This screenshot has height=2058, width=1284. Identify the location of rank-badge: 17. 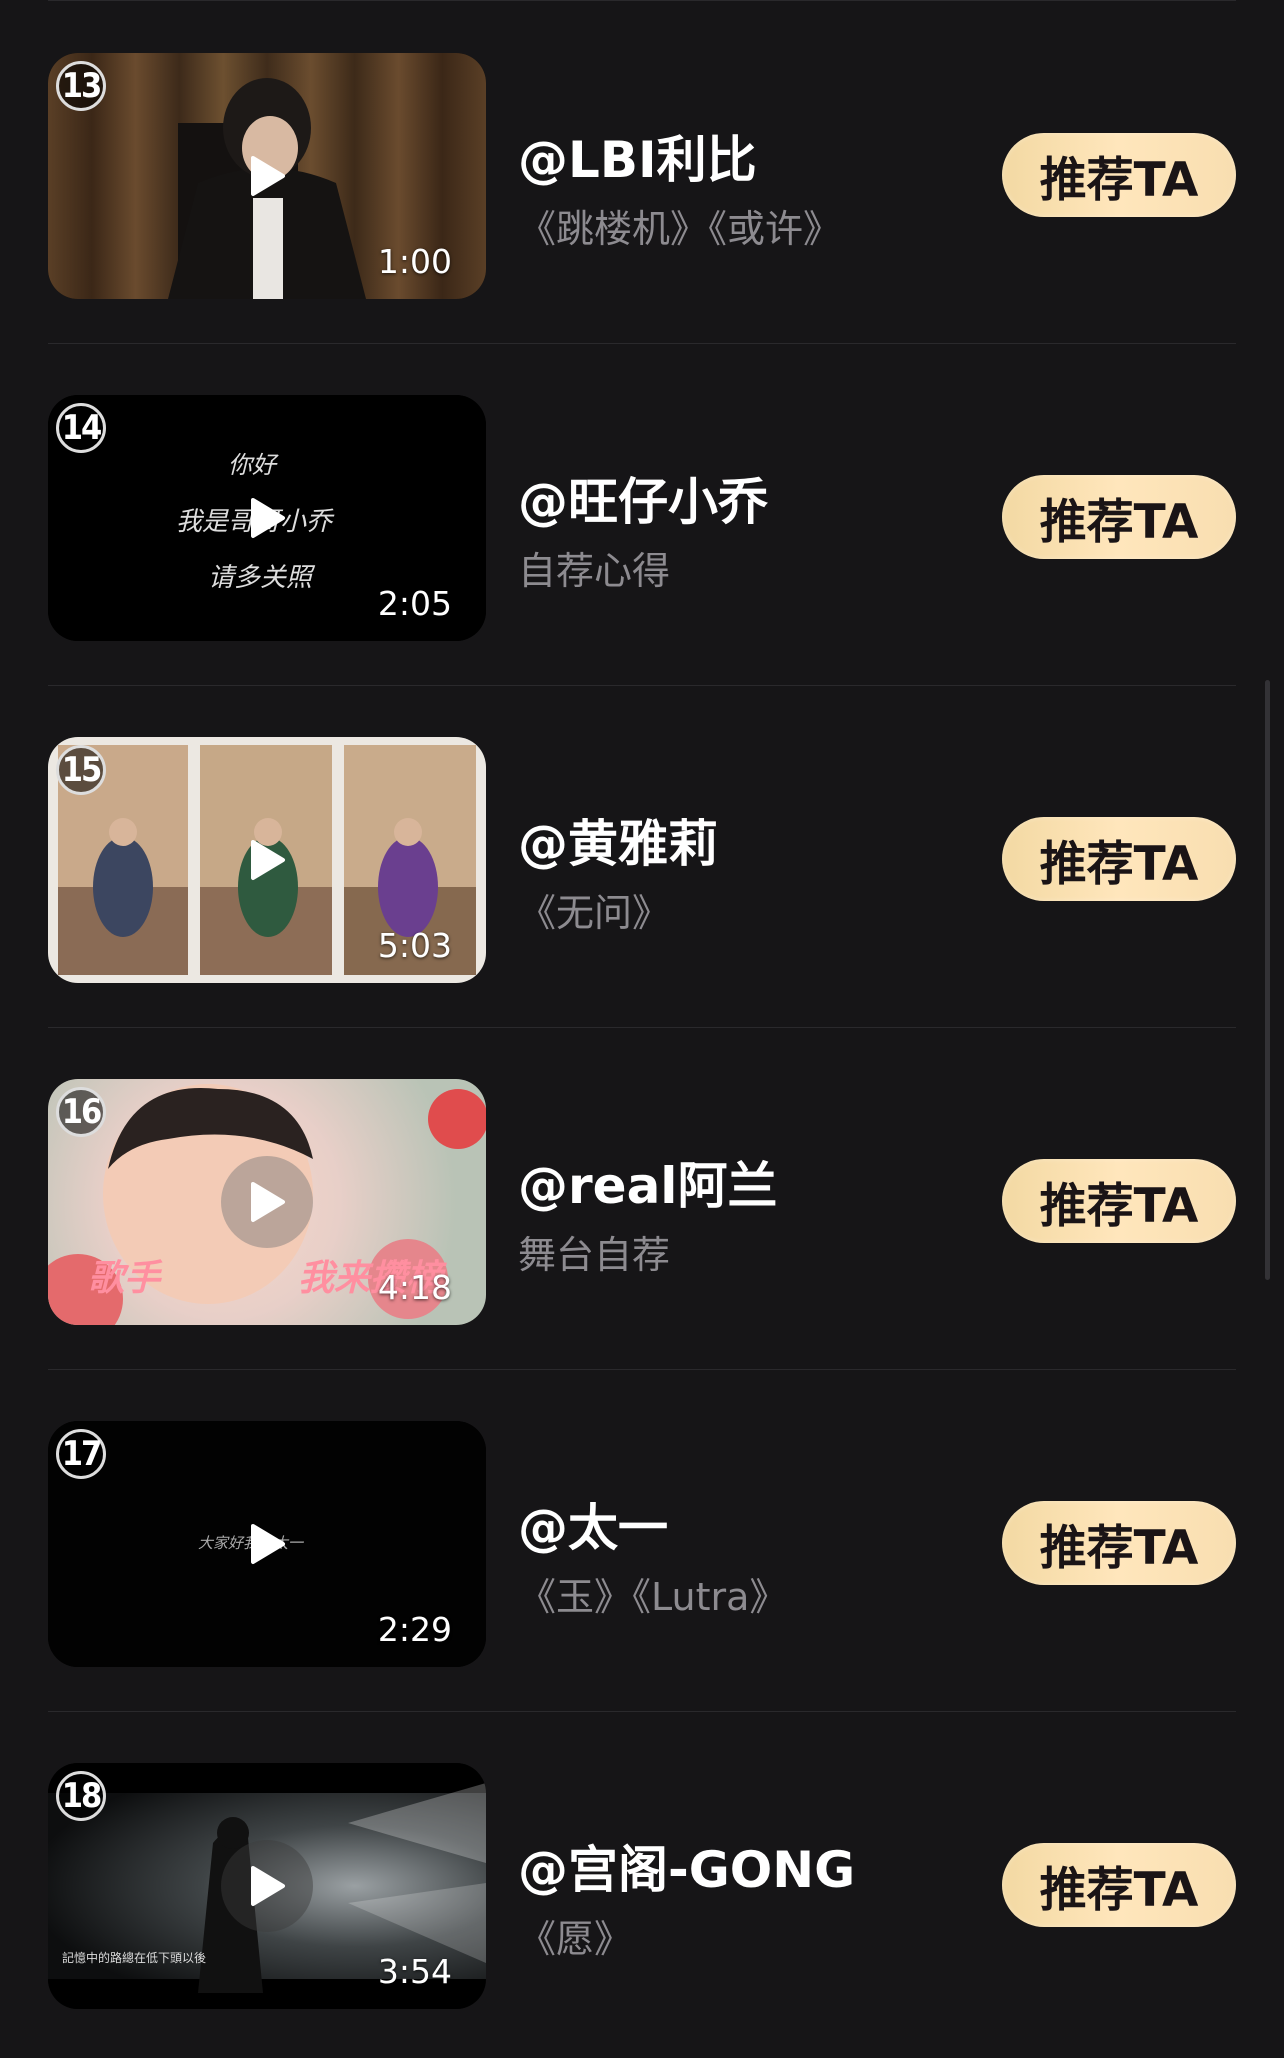
(81, 1454).